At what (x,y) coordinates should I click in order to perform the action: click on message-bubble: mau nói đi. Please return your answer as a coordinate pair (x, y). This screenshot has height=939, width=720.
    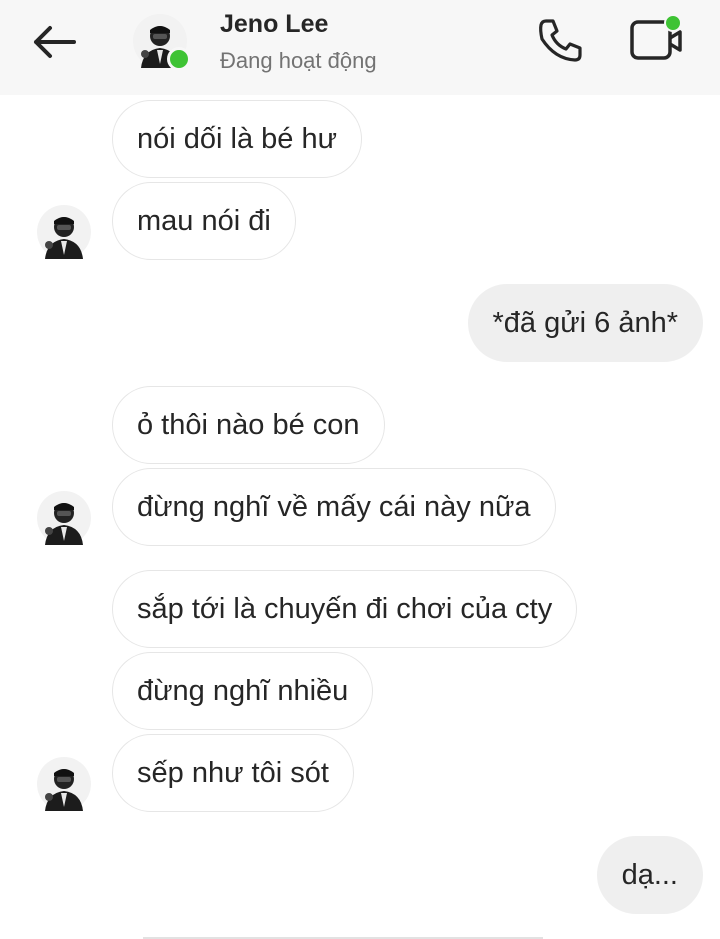
    Looking at the image, I should click on (204, 221).